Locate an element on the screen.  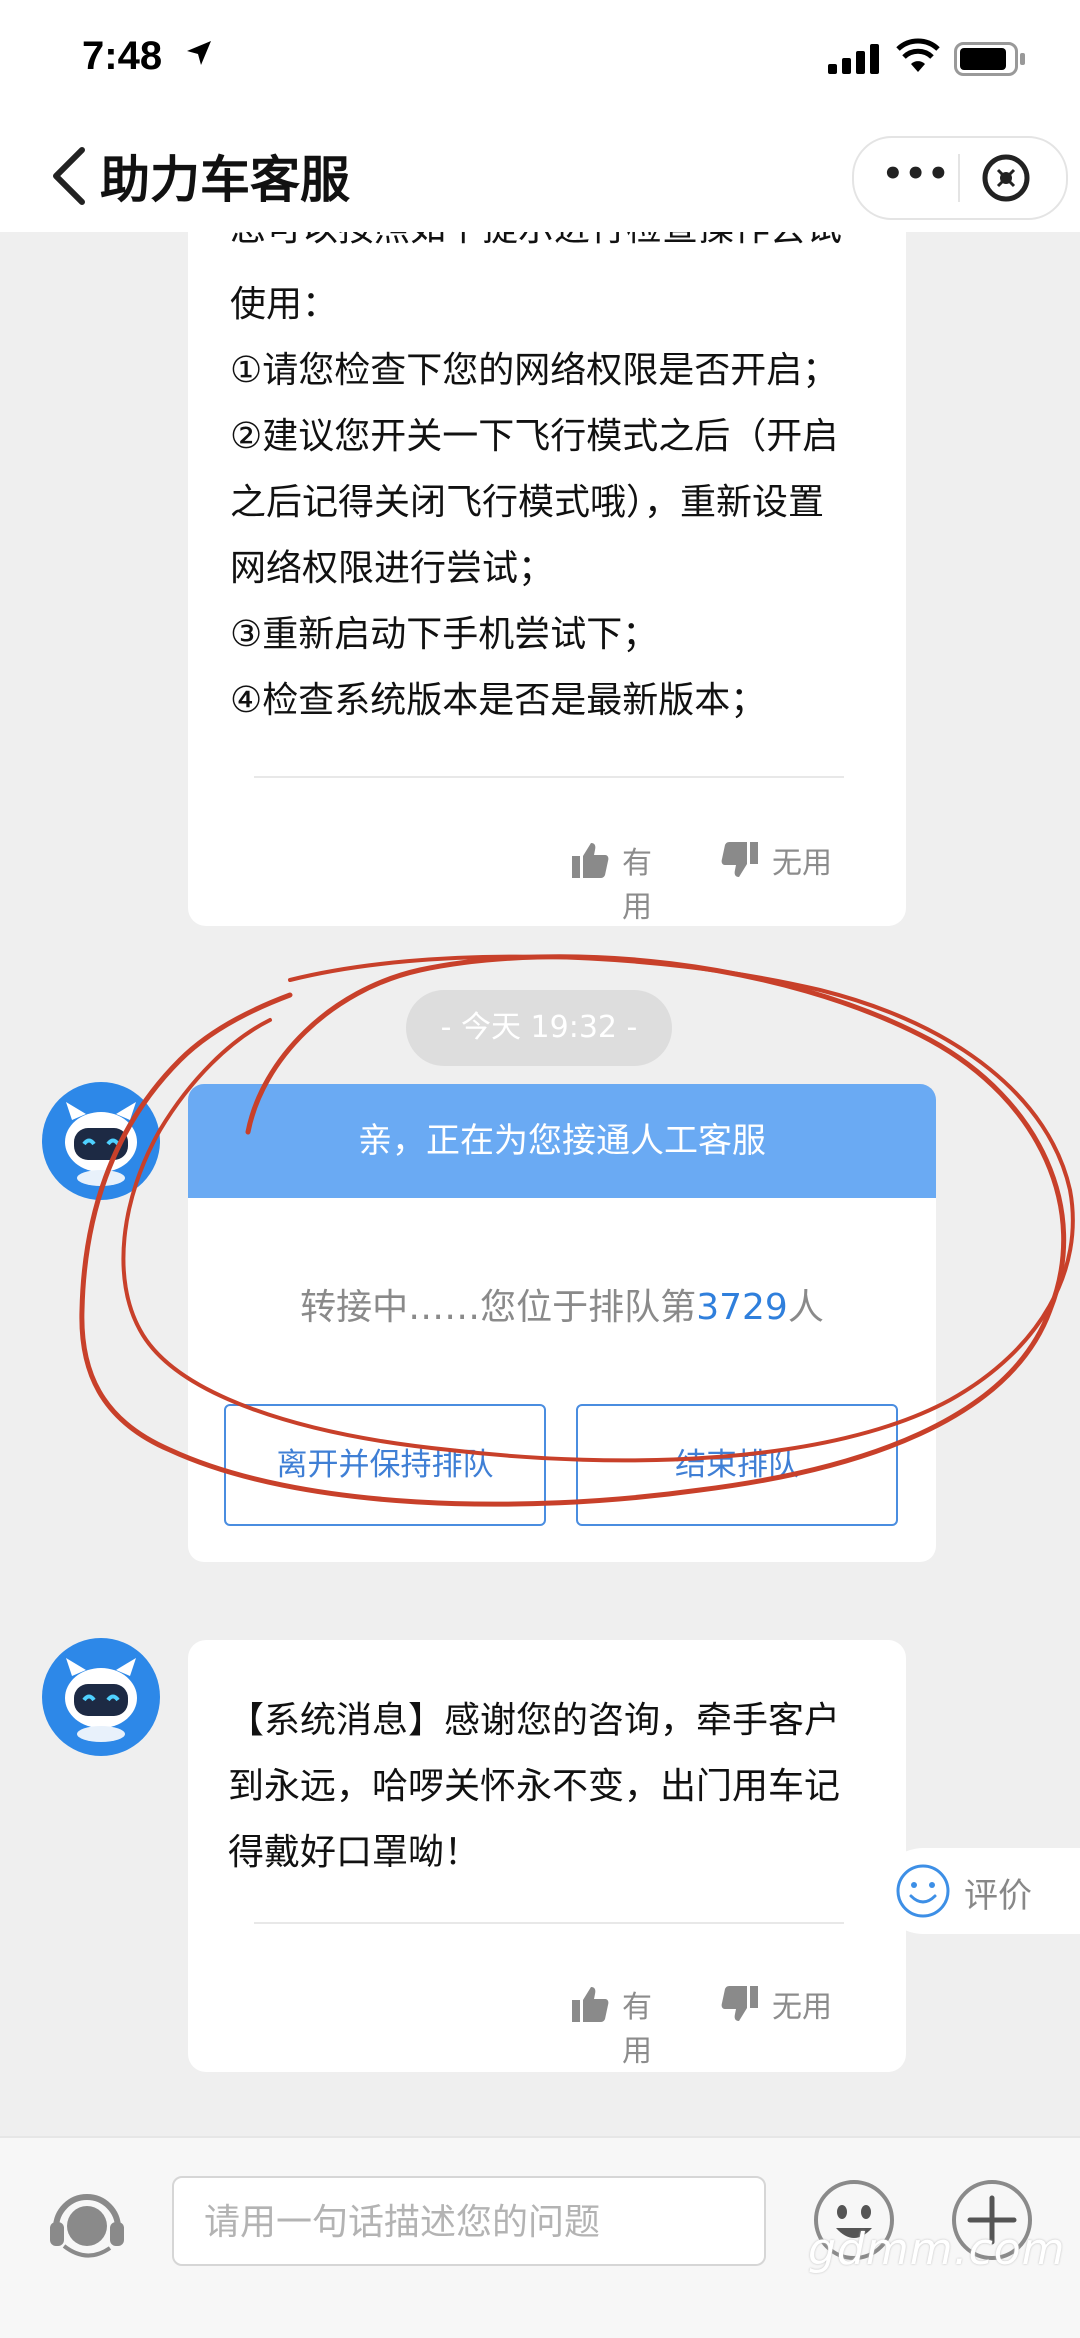
mini-program-capsule: ••• is located at coordinates (960, 178).